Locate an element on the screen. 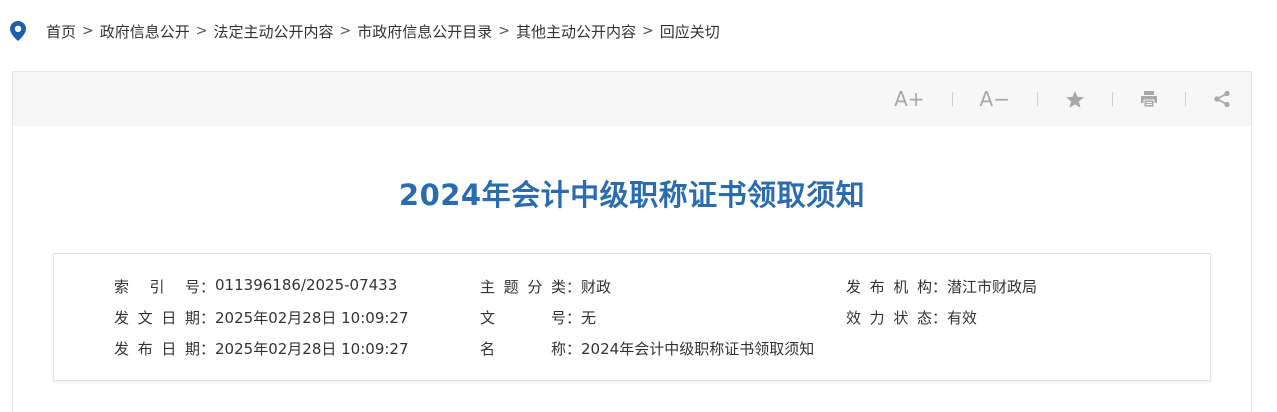  meta-validity: 效力状态：有效 is located at coordinates (911, 317).